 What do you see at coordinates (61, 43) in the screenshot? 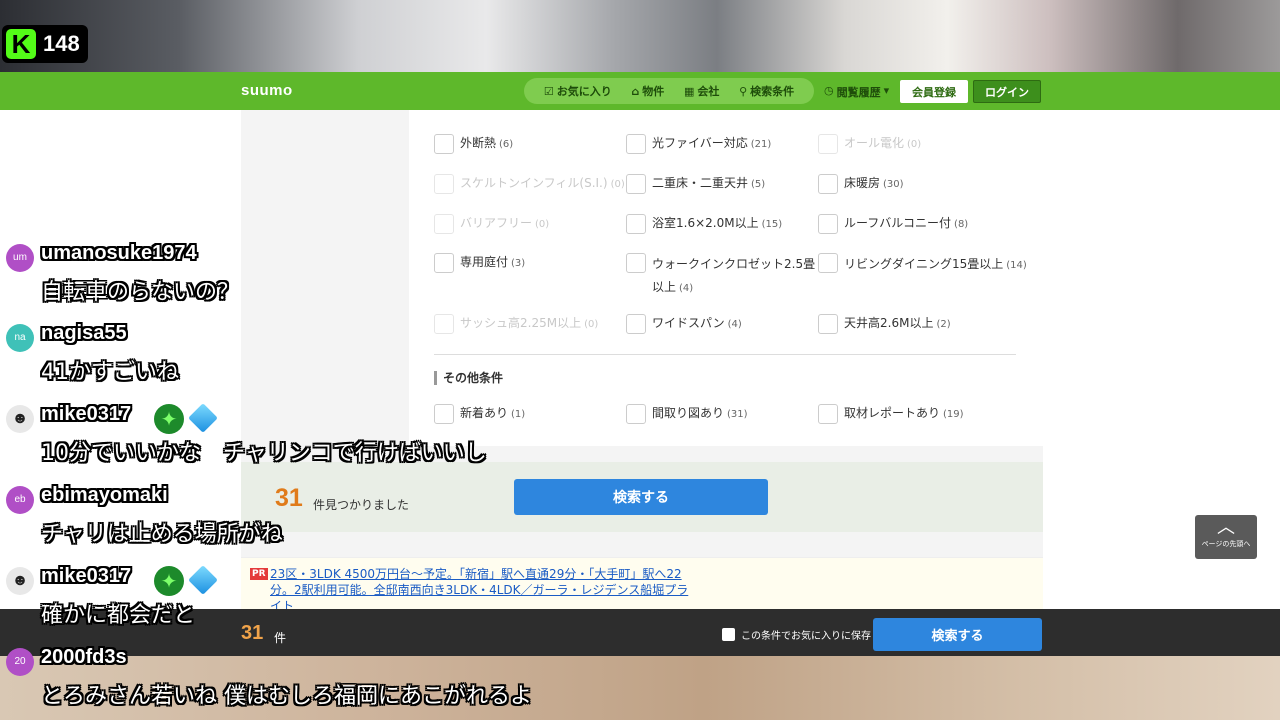
I see `viewer-count: 148` at bounding box center [61, 43].